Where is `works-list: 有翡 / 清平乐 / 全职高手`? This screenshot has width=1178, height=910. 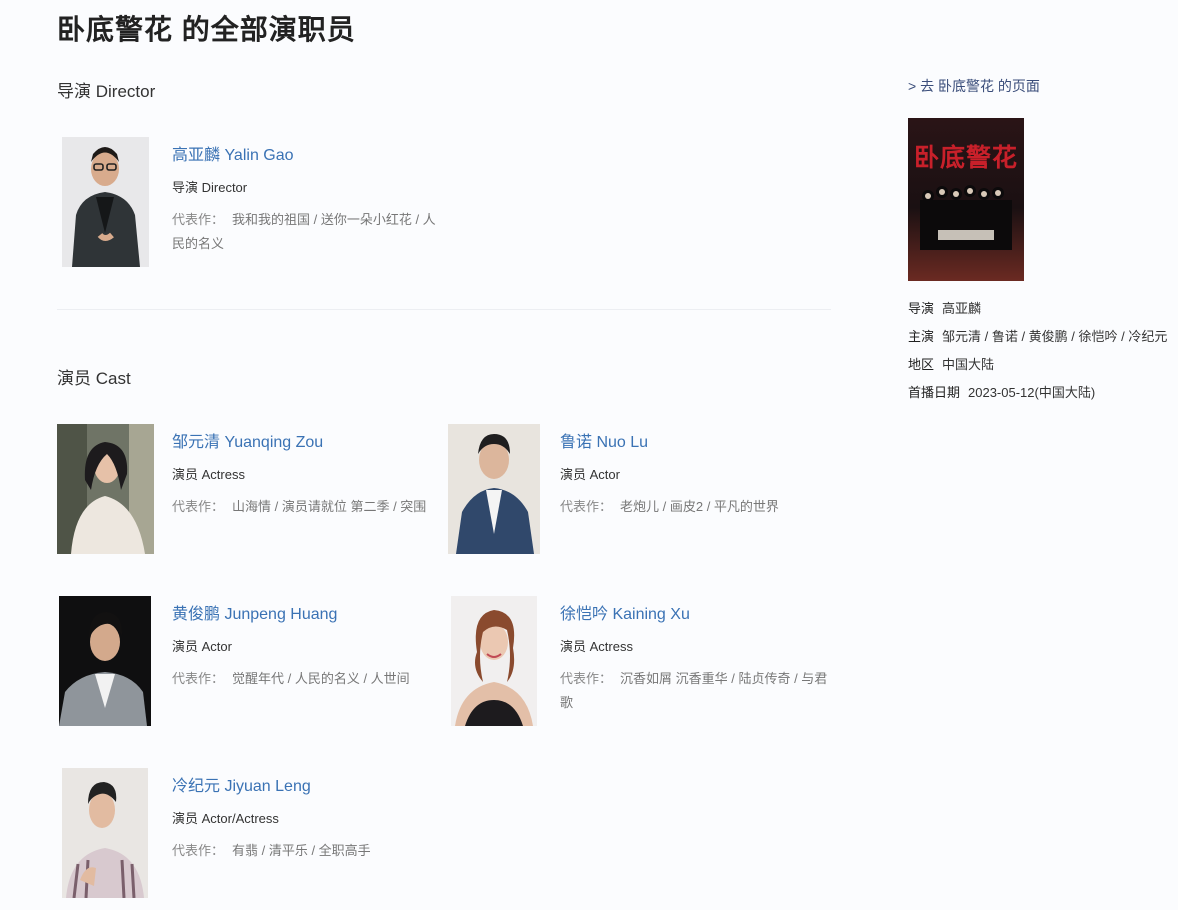
works-list: 有翡 / 清平乐 / 全职高手 is located at coordinates (301, 850).